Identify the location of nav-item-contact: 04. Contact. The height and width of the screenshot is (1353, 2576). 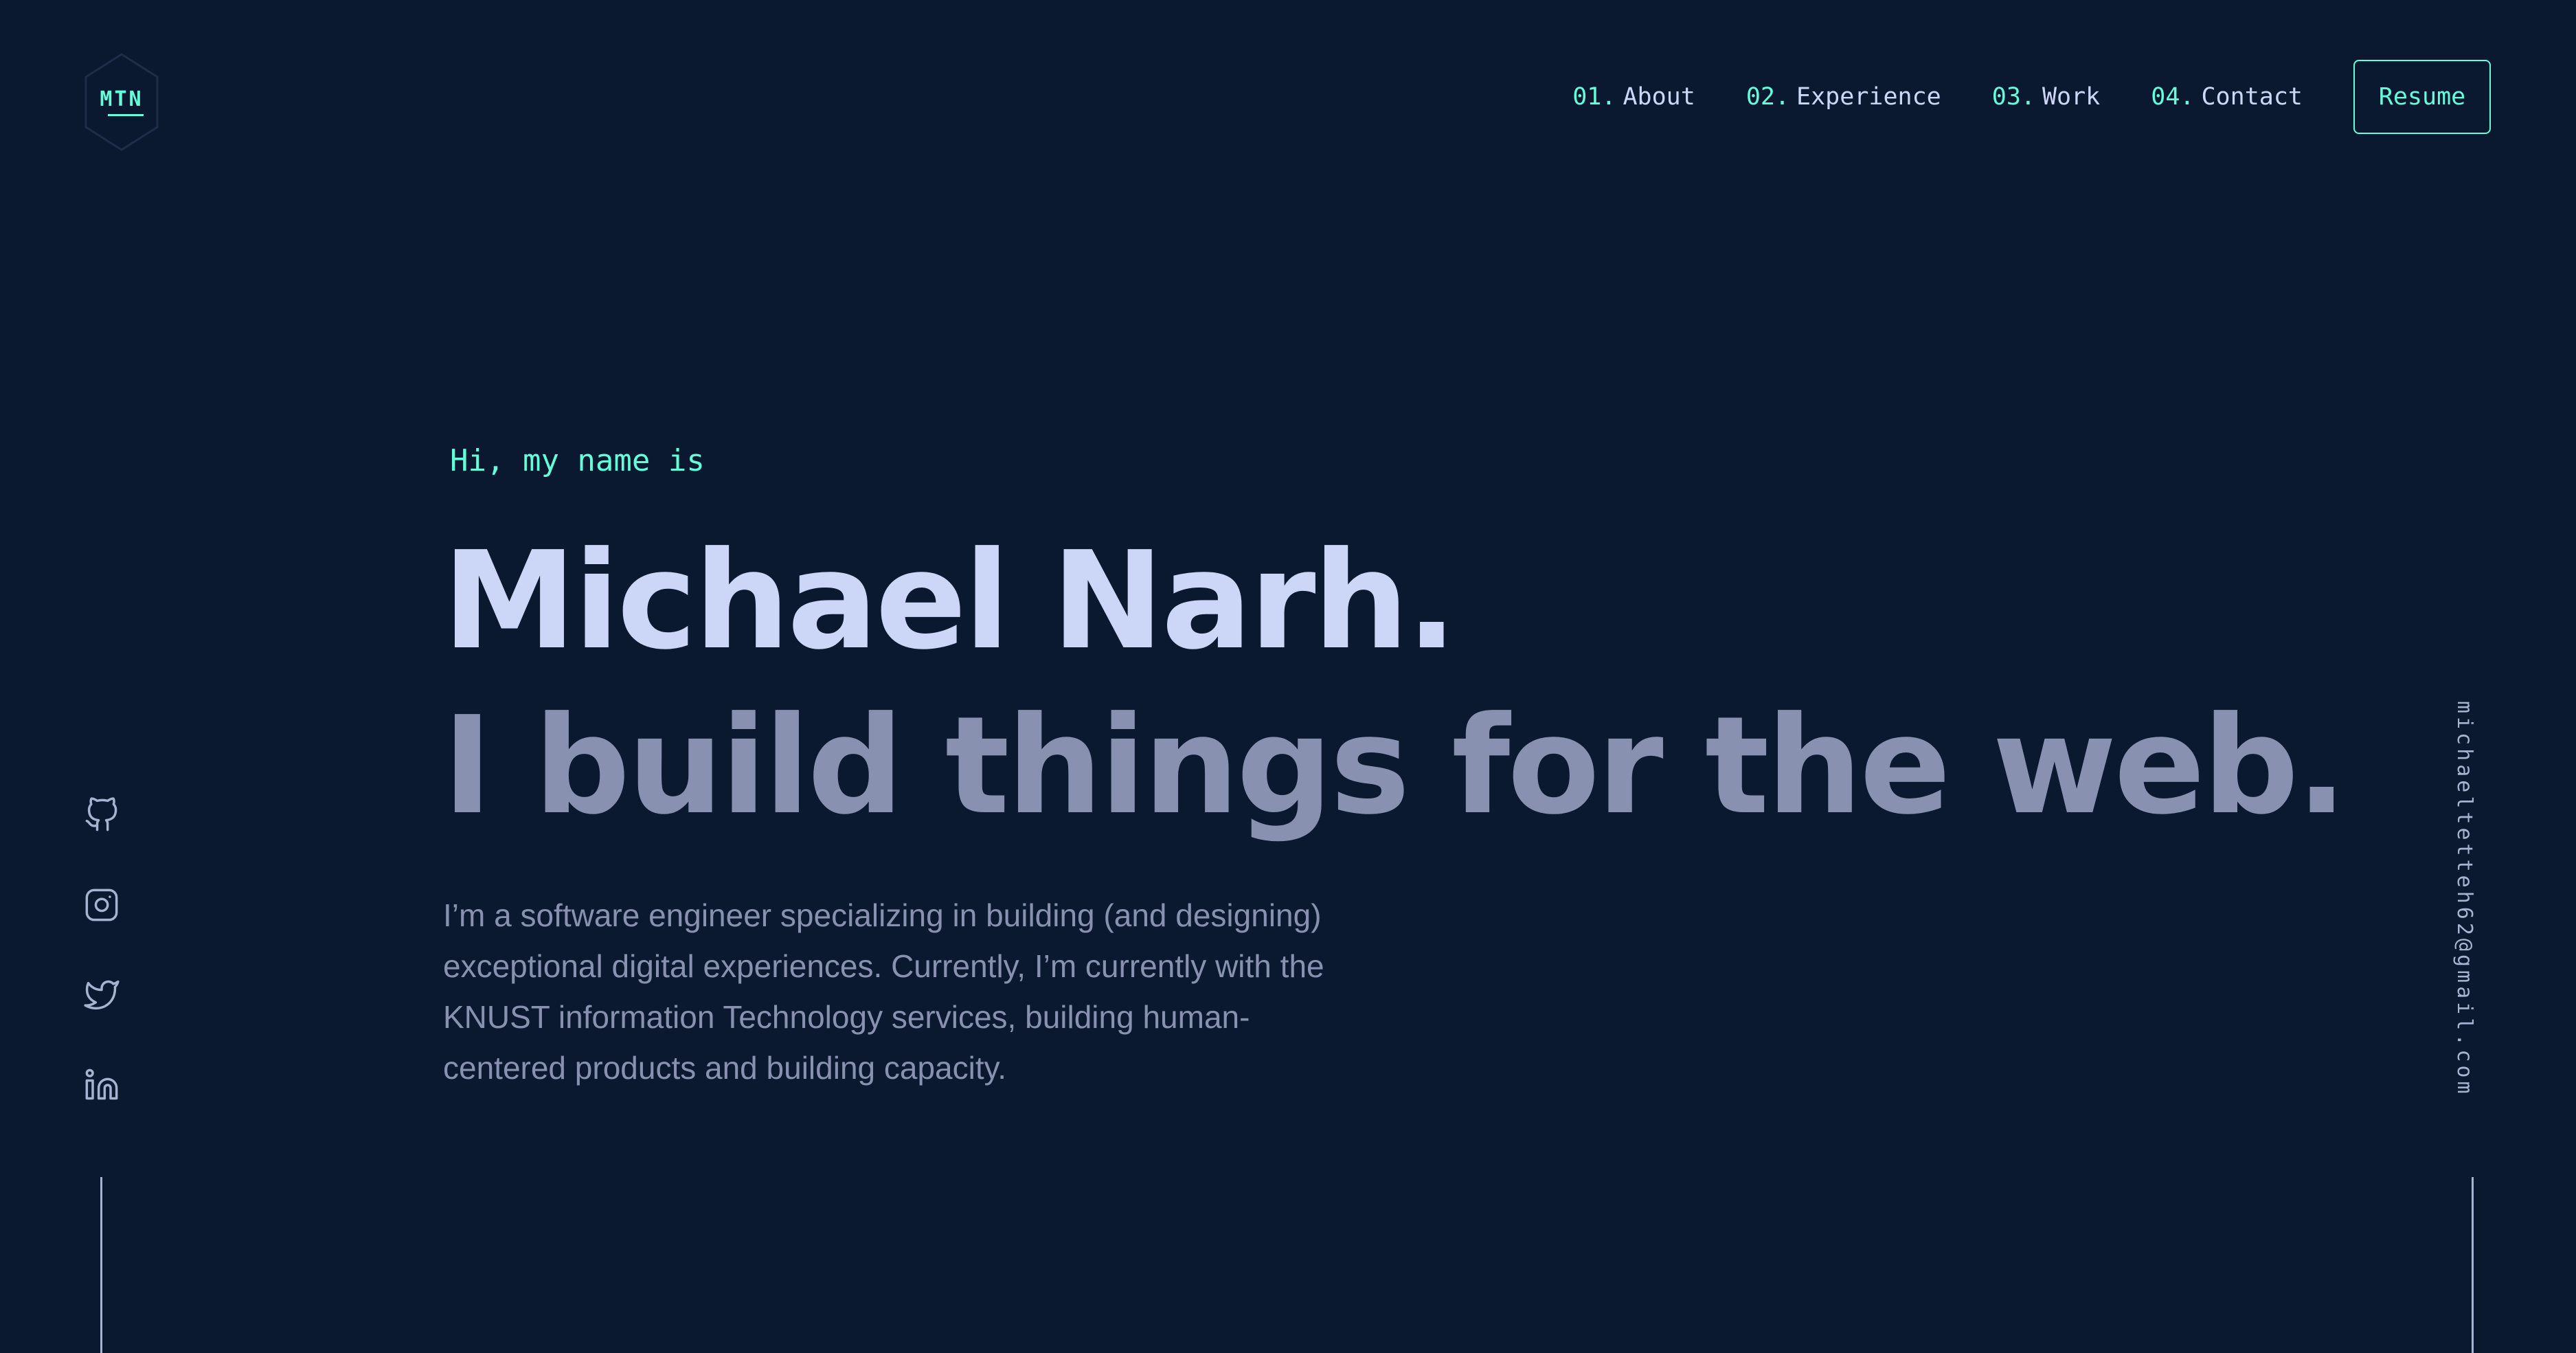
(2227, 97).